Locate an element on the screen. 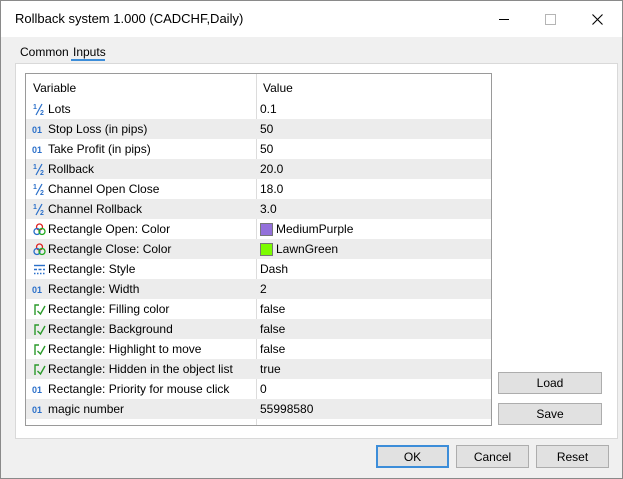 The width and height of the screenshot is (623, 479). value-text: true is located at coordinates (270, 369).